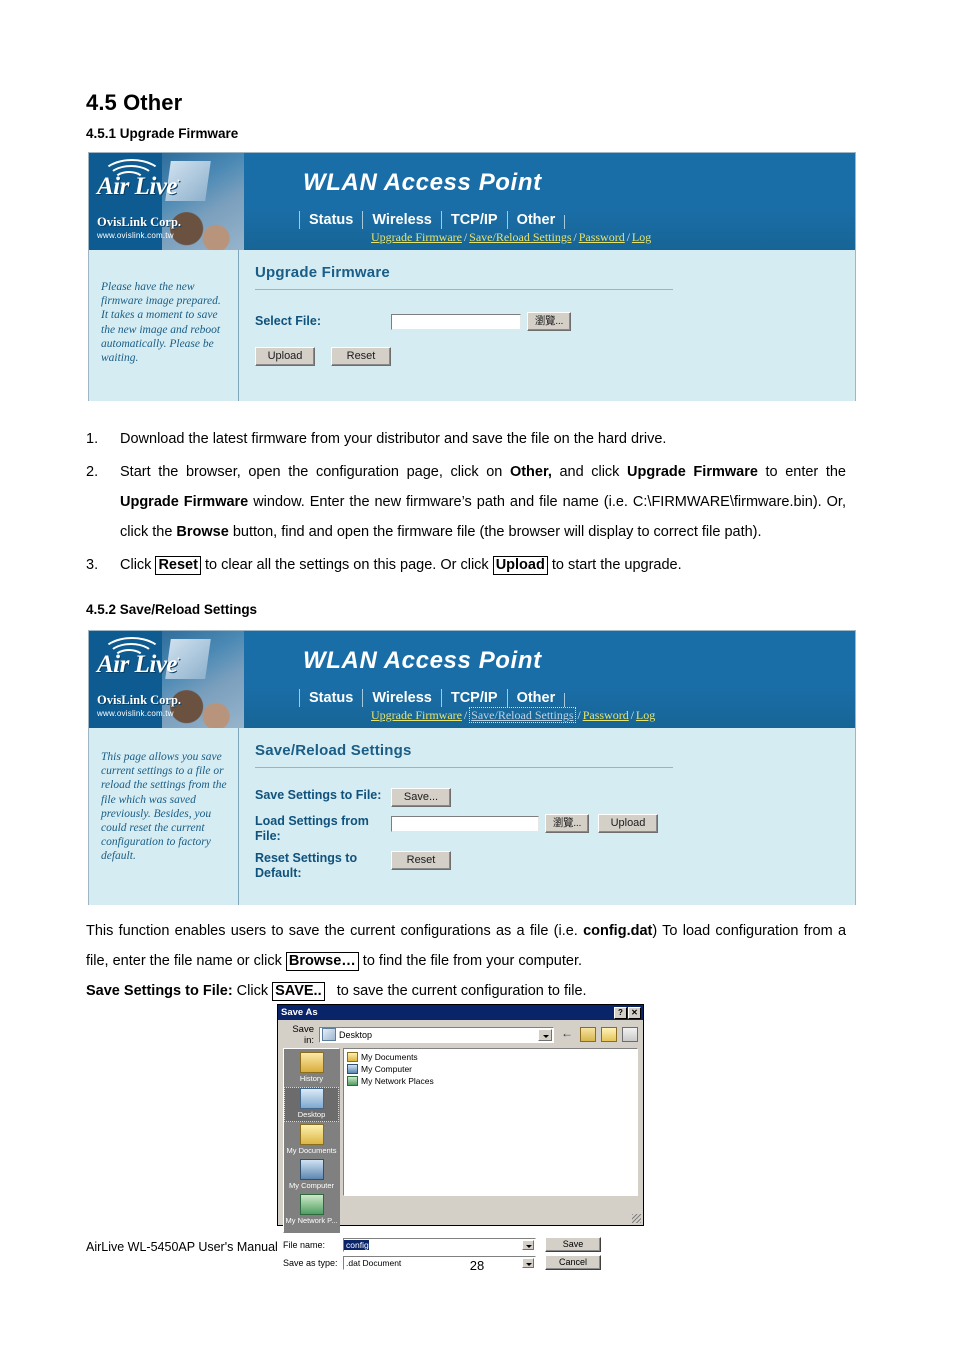  I want to click on list-item: My Documents, so click(490, 1056).